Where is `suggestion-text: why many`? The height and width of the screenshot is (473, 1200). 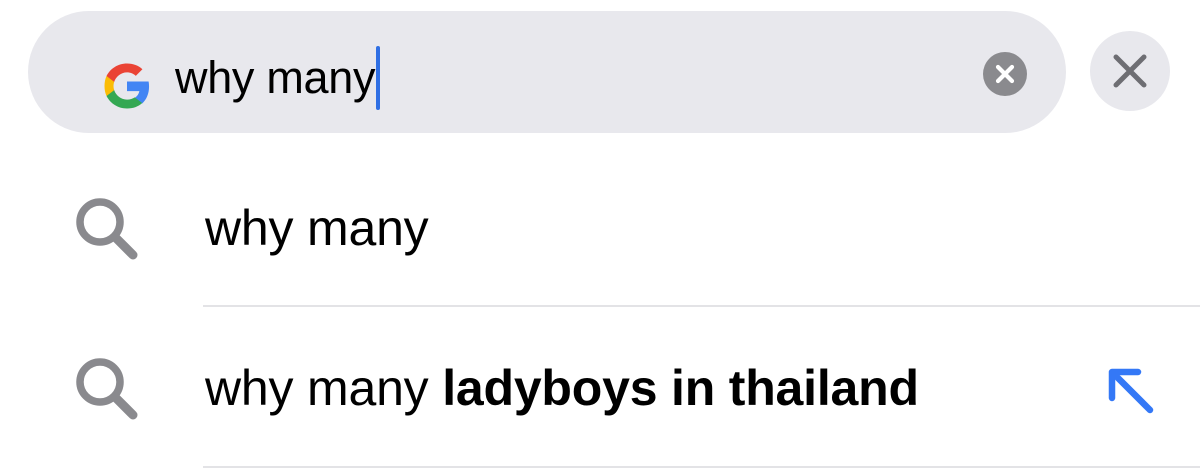 suggestion-text: why many is located at coordinates (317, 228).